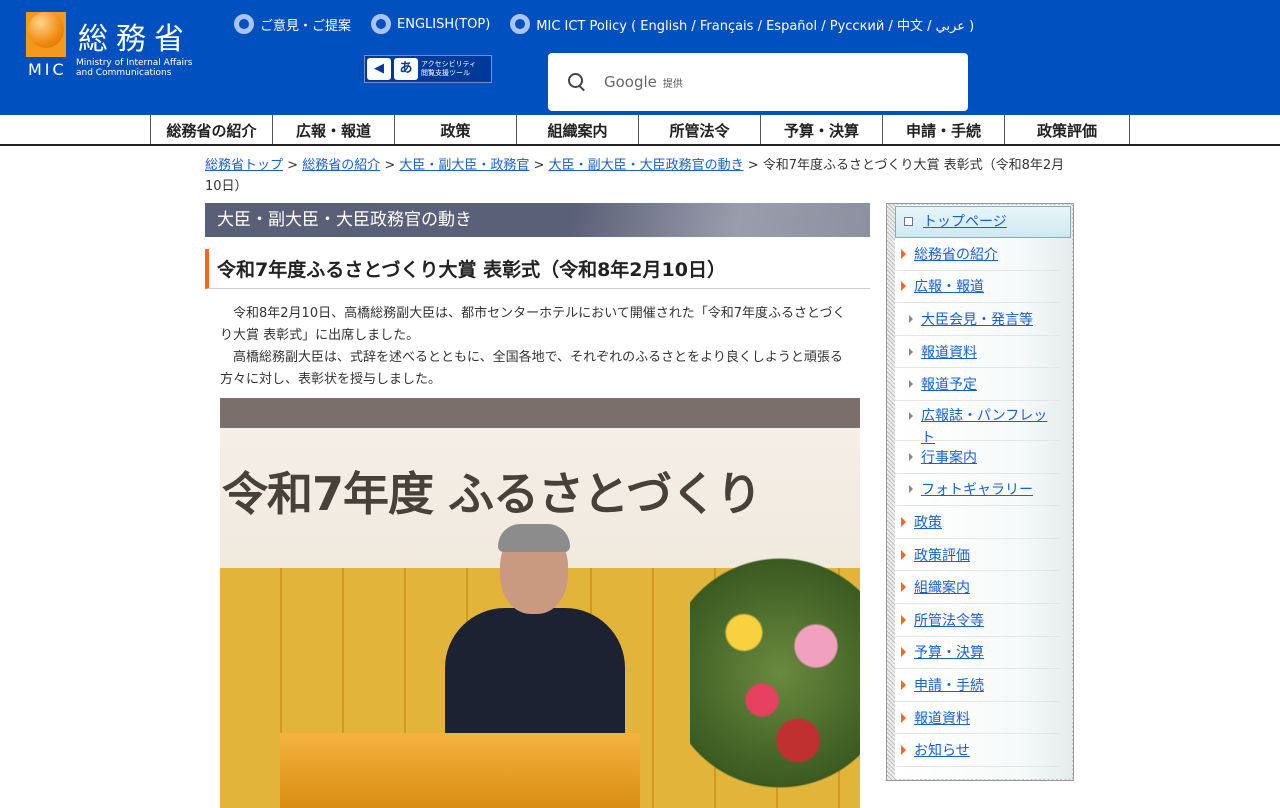 The image size is (1280, 808). What do you see at coordinates (406, 69) in the screenshot?
I see `hiragana-icon: あ` at bounding box center [406, 69].